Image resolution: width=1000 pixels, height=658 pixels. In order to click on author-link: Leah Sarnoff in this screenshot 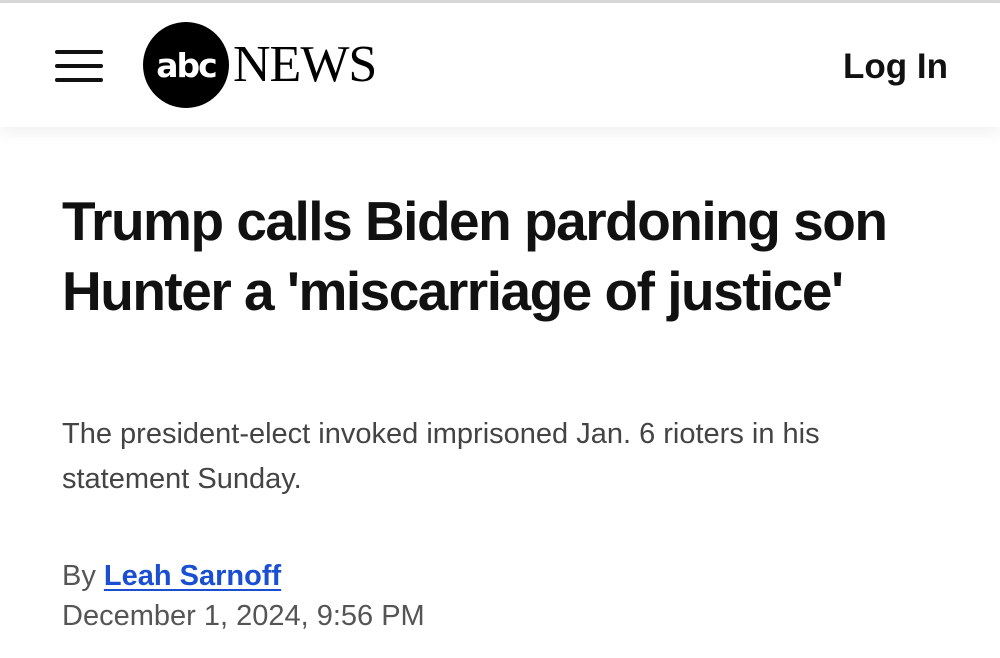, I will do `click(192, 576)`.